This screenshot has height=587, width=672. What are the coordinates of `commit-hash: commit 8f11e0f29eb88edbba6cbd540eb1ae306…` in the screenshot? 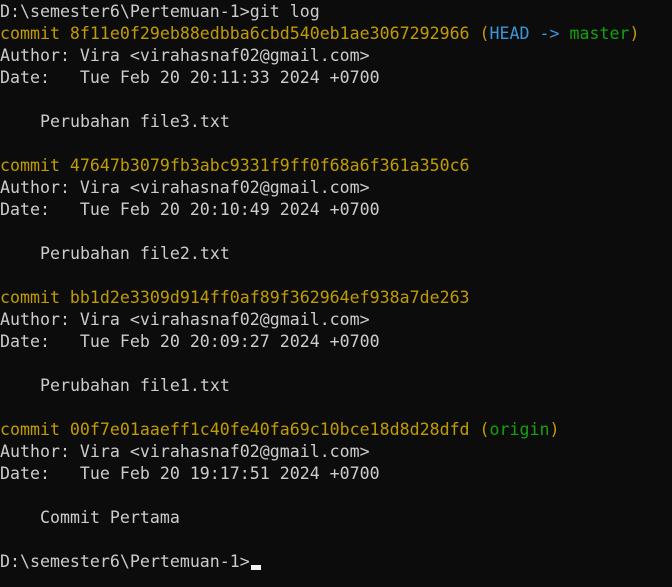 It's located at (235, 33).